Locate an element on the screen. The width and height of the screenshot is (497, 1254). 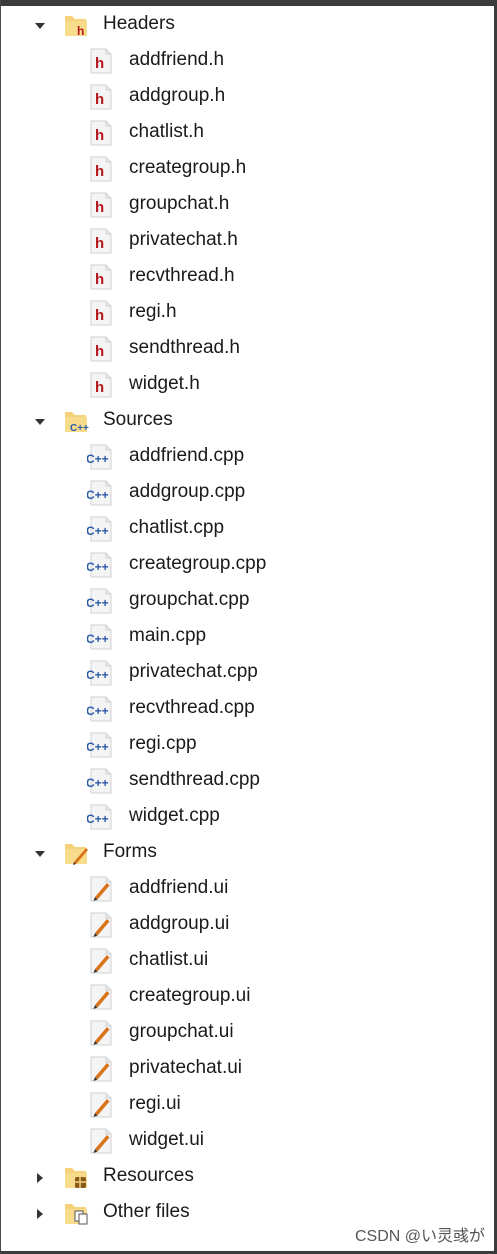
tree-file-item: h widget.h is located at coordinates (247, 384).